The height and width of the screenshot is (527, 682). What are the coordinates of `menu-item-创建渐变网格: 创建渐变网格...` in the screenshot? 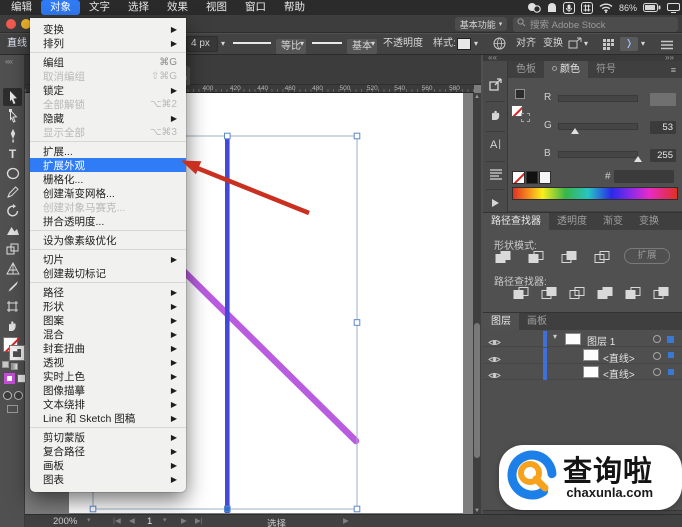 It's located at (108, 193).